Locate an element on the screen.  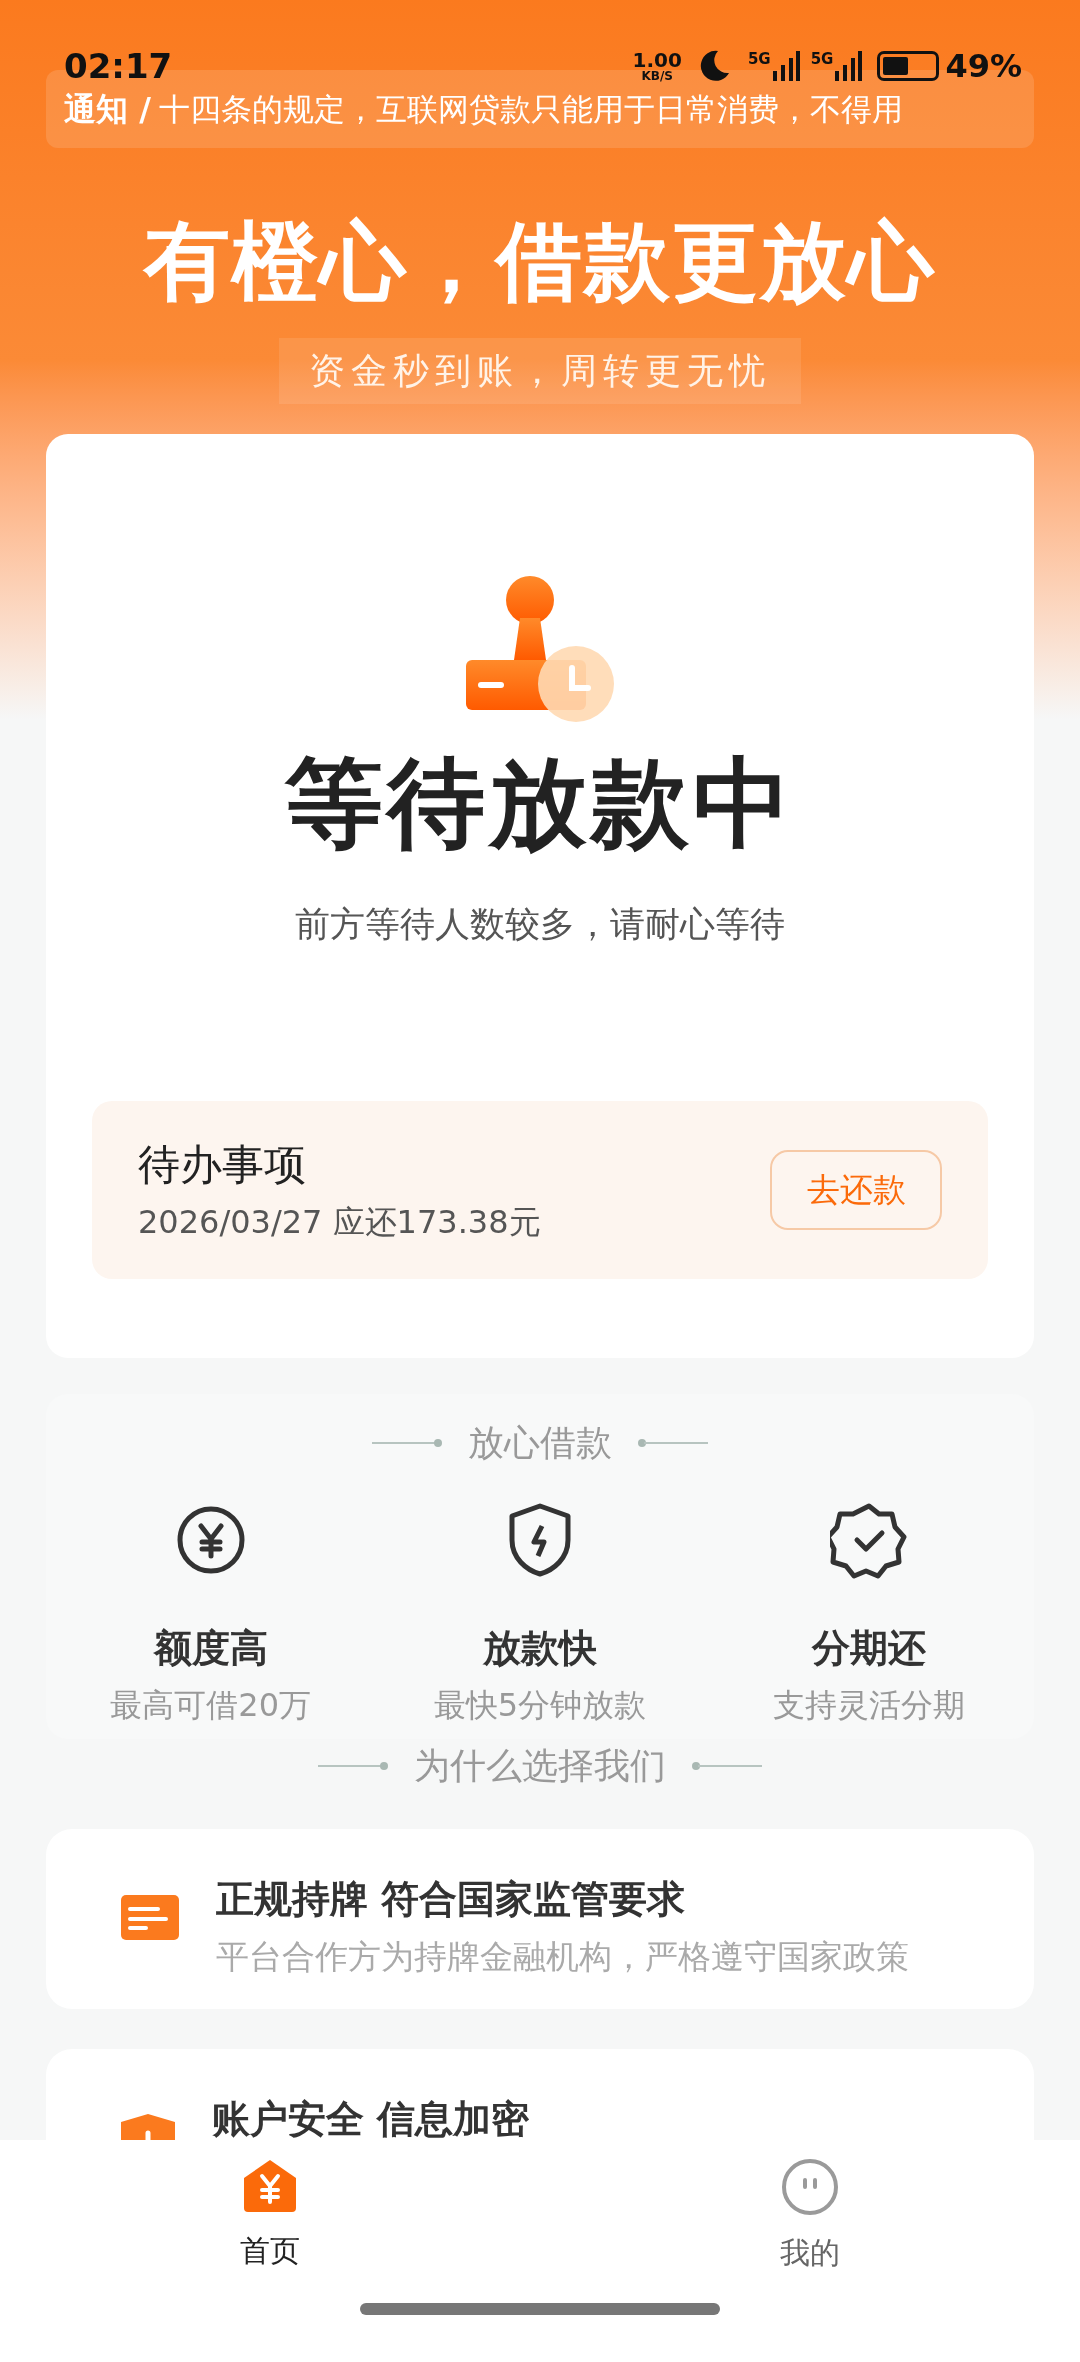
banner-subline: 资金秒到账，周转更无忧 is located at coordinates (540, 371).